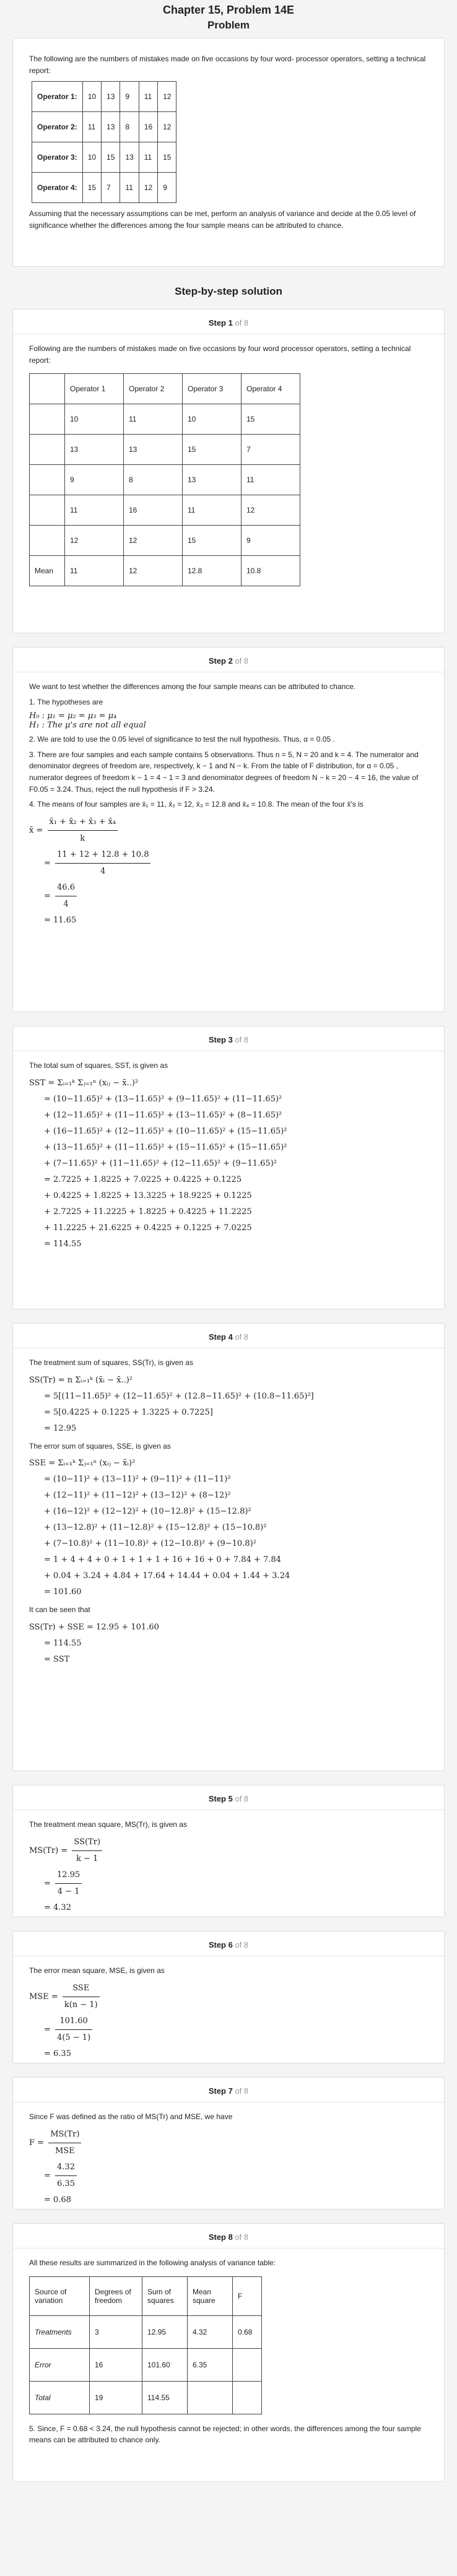 The height and width of the screenshot is (2576, 457). I want to click on table-cell: 0.68, so click(247, 2332).